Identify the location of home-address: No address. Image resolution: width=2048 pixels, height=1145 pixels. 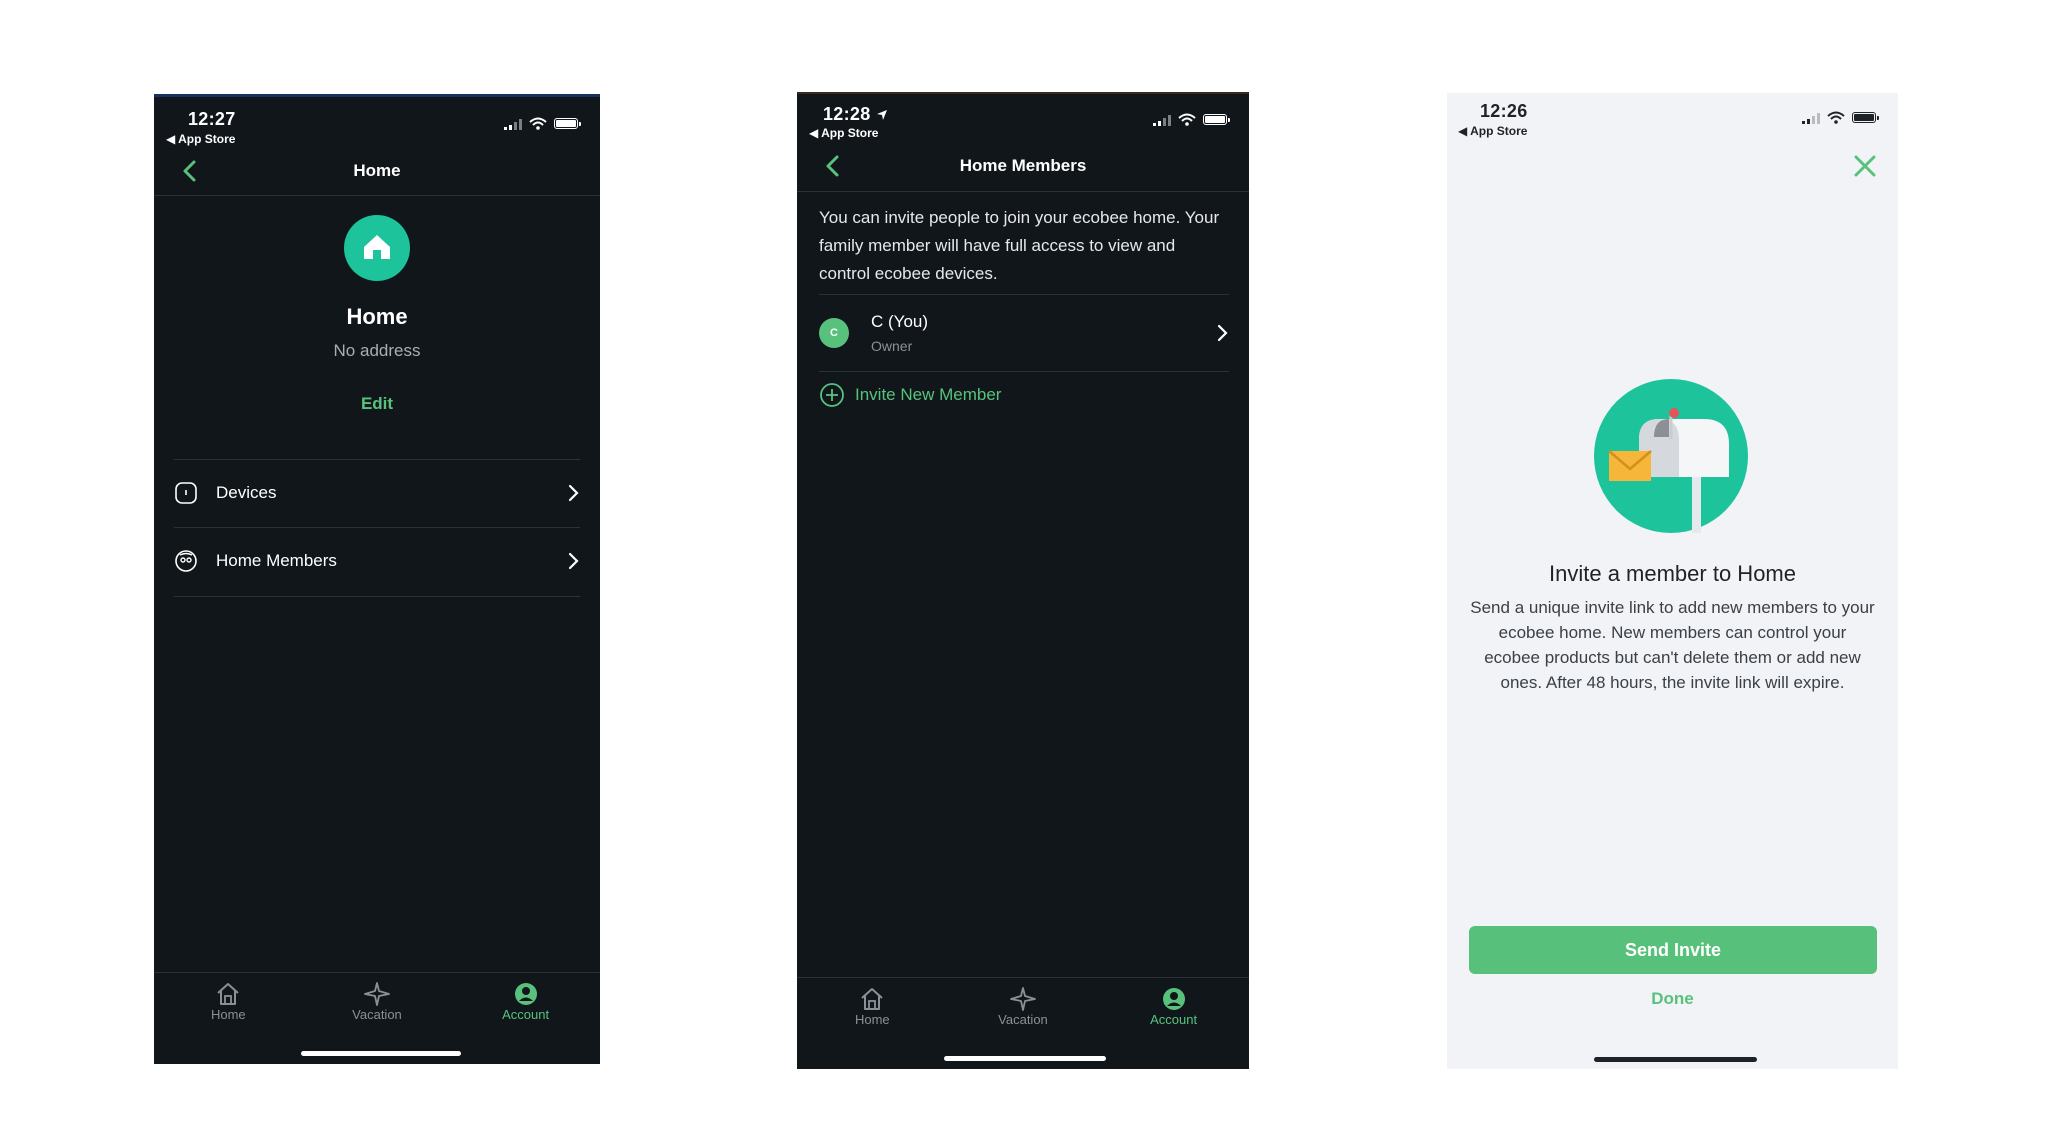
(377, 350).